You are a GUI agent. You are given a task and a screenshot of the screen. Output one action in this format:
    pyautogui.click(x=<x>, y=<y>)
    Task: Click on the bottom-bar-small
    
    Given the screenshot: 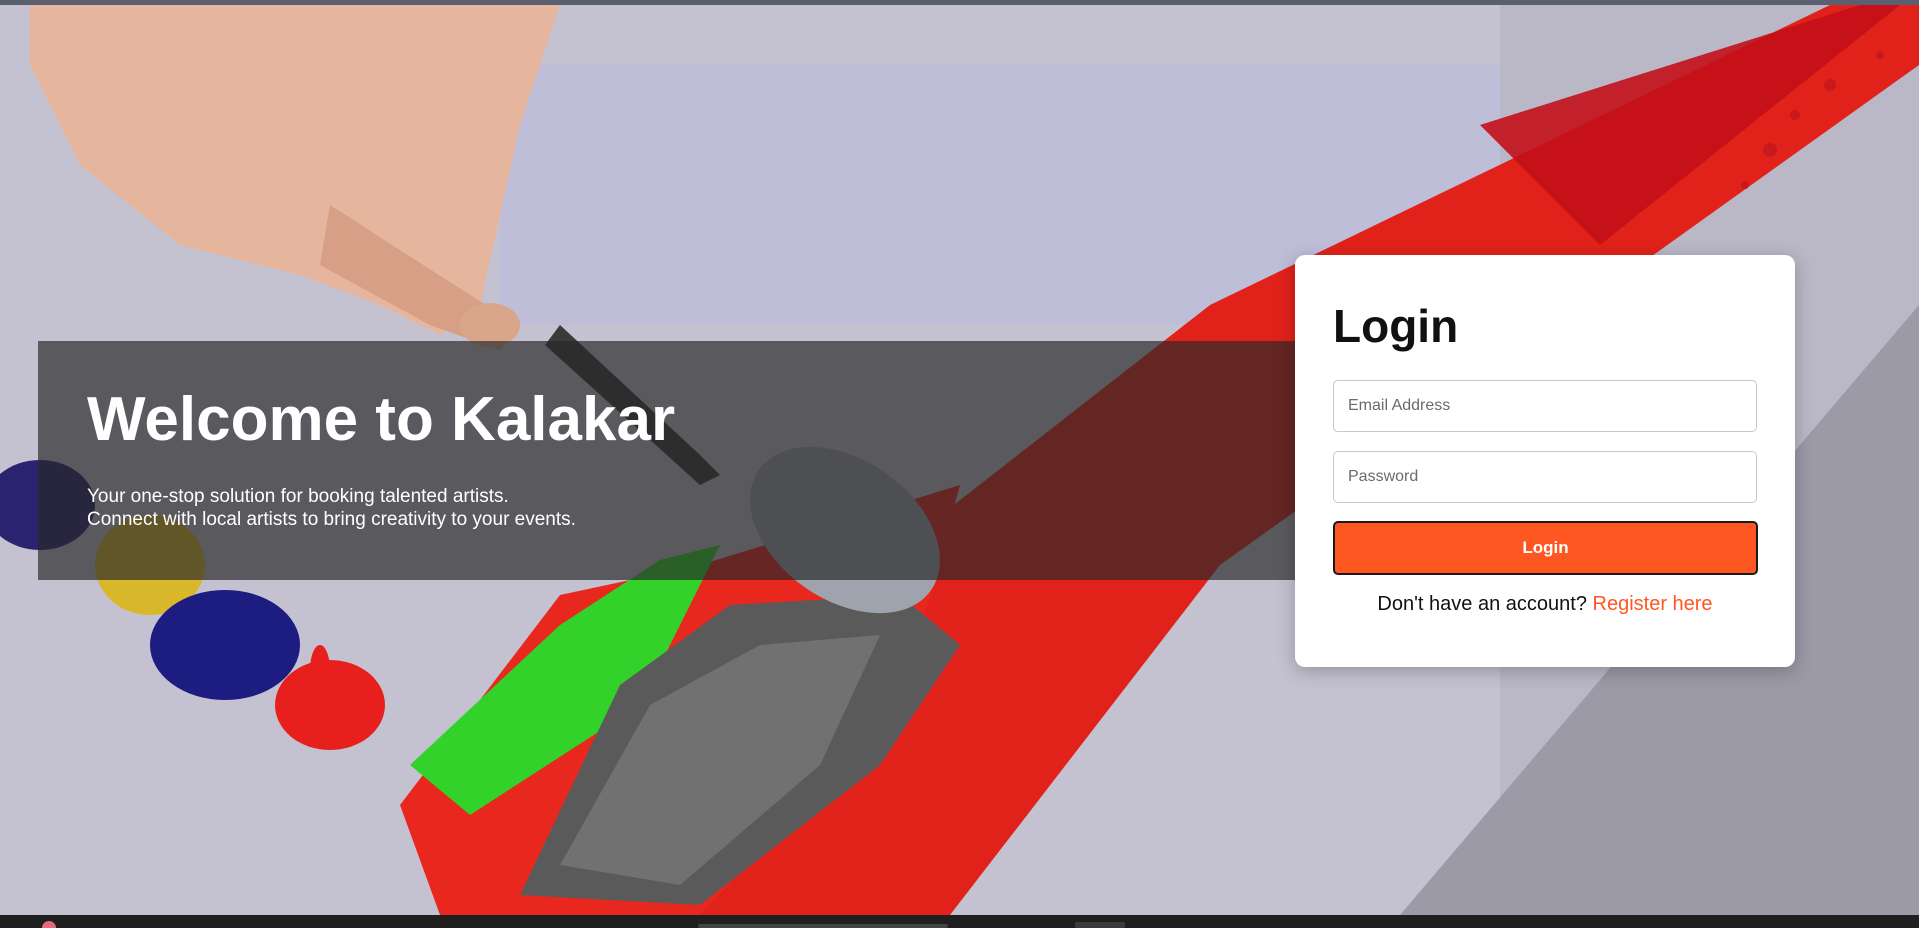 What is the action you would take?
    pyautogui.click(x=1100, y=925)
    